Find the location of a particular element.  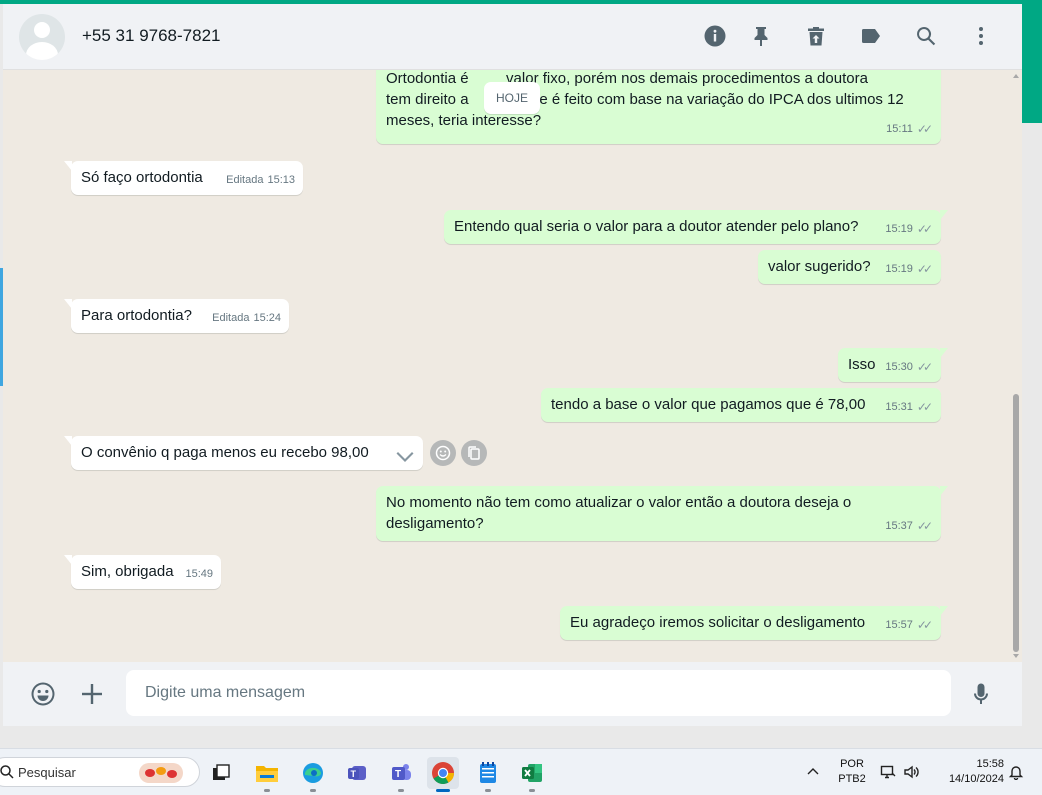

message-time: 15:37 is located at coordinates (899, 526).